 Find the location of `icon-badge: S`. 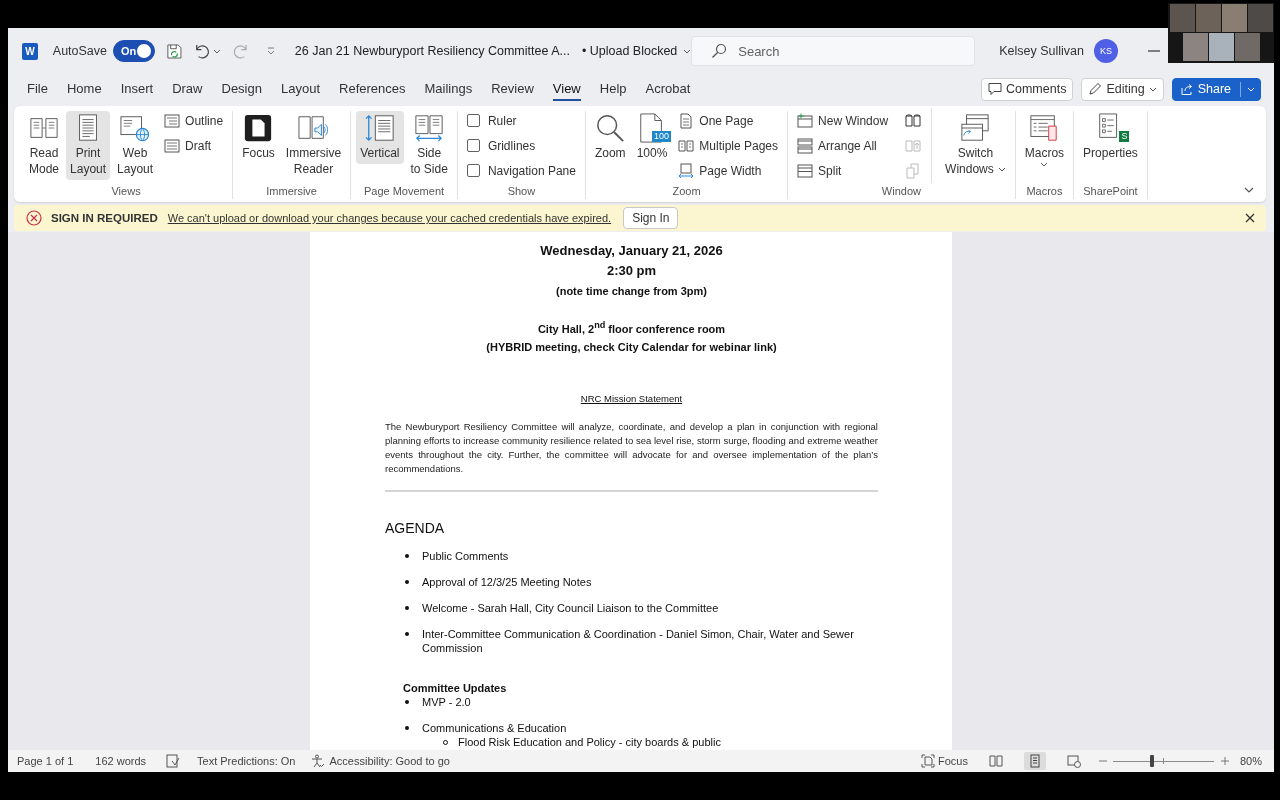

icon-badge: S is located at coordinates (1124, 136).